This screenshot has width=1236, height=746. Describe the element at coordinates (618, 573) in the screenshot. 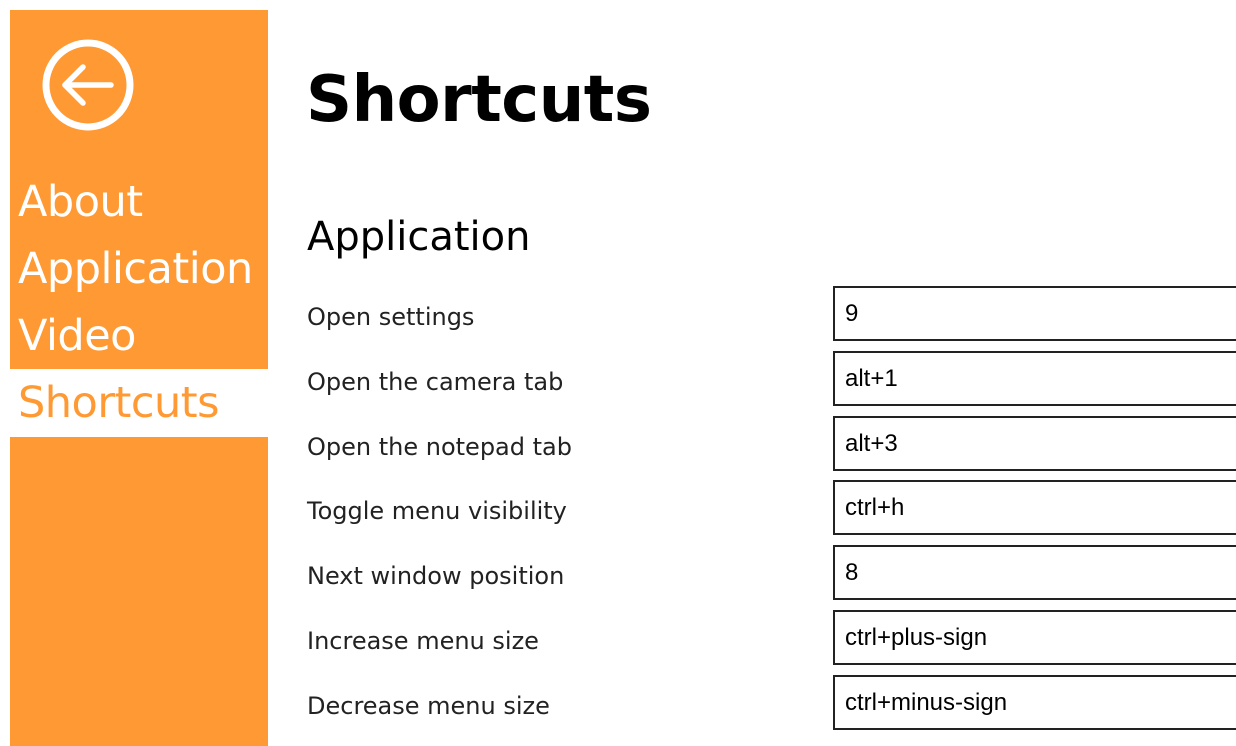

I see `shortcut-row-next-window-position: Next window position 8` at that location.